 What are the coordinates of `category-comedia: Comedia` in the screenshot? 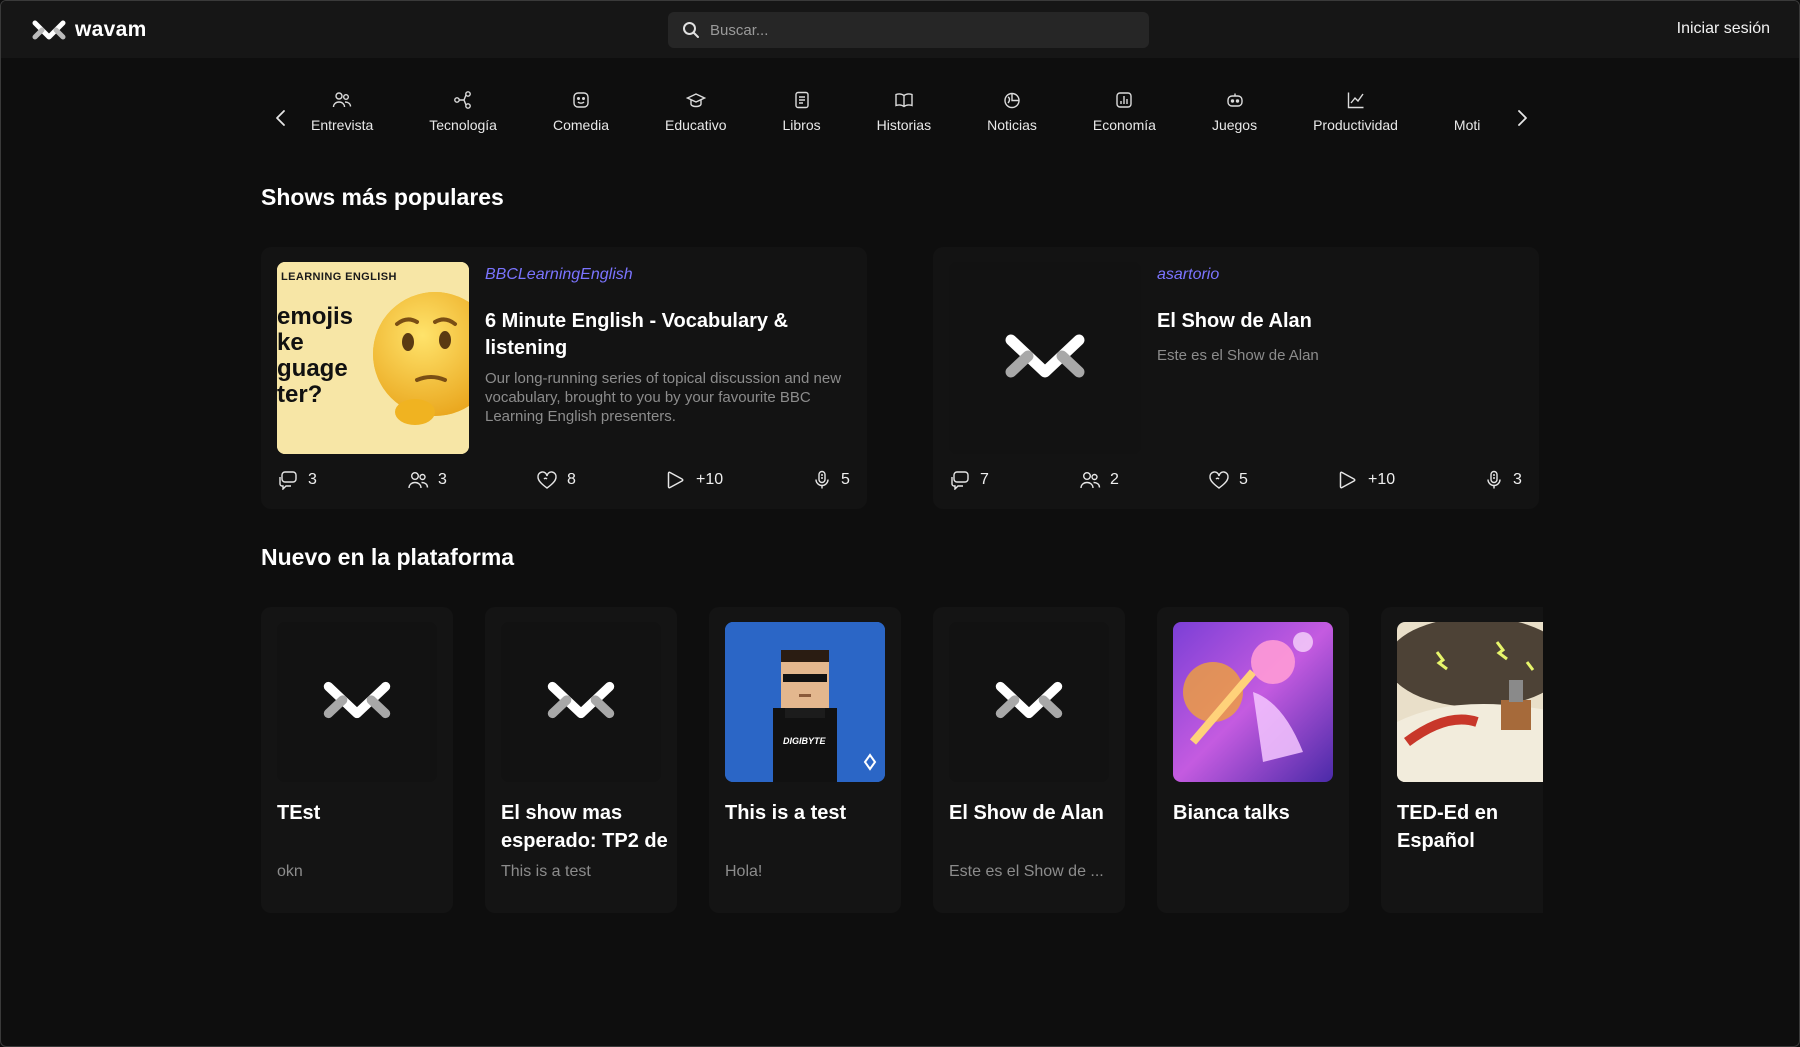 It's located at (581, 111).